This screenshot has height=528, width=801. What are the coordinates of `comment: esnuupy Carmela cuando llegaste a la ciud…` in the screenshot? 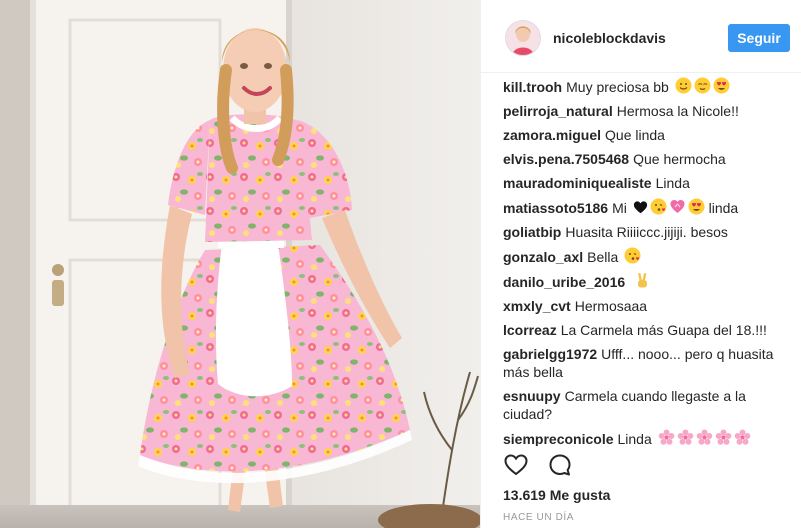 It's located at (648, 405).